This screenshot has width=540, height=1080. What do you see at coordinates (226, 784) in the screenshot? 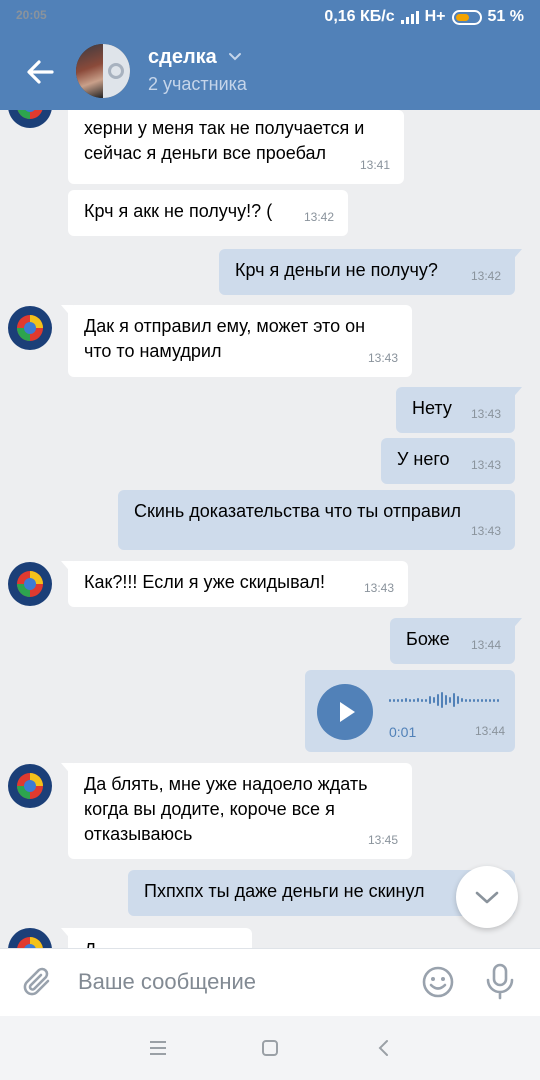
I see `message-text: Да блять, мне уже надоело ждать` at bounding box center [226, 784].